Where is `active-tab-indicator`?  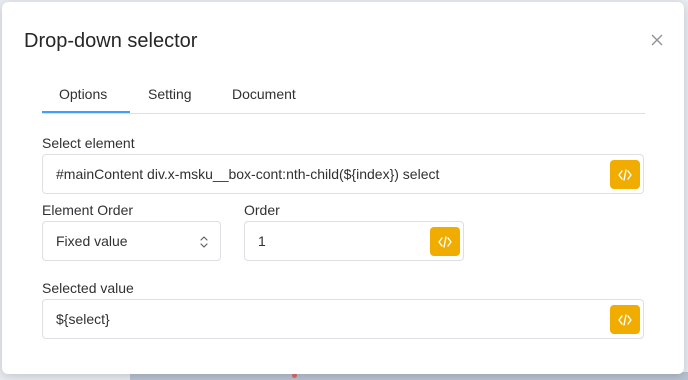
active-tab-indicator is located at coordinates (86, 112).